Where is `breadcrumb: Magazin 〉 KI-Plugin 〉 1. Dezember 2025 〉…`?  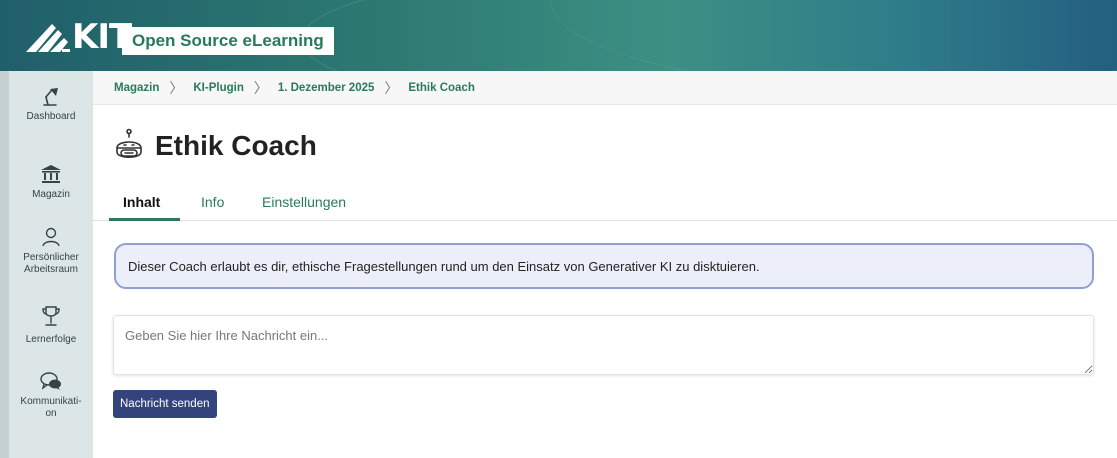
breadcrumb: Magazin 〉 KI-Plugin 〉 1. Dezember 2025 〉… is located at coordinates (605, 88).